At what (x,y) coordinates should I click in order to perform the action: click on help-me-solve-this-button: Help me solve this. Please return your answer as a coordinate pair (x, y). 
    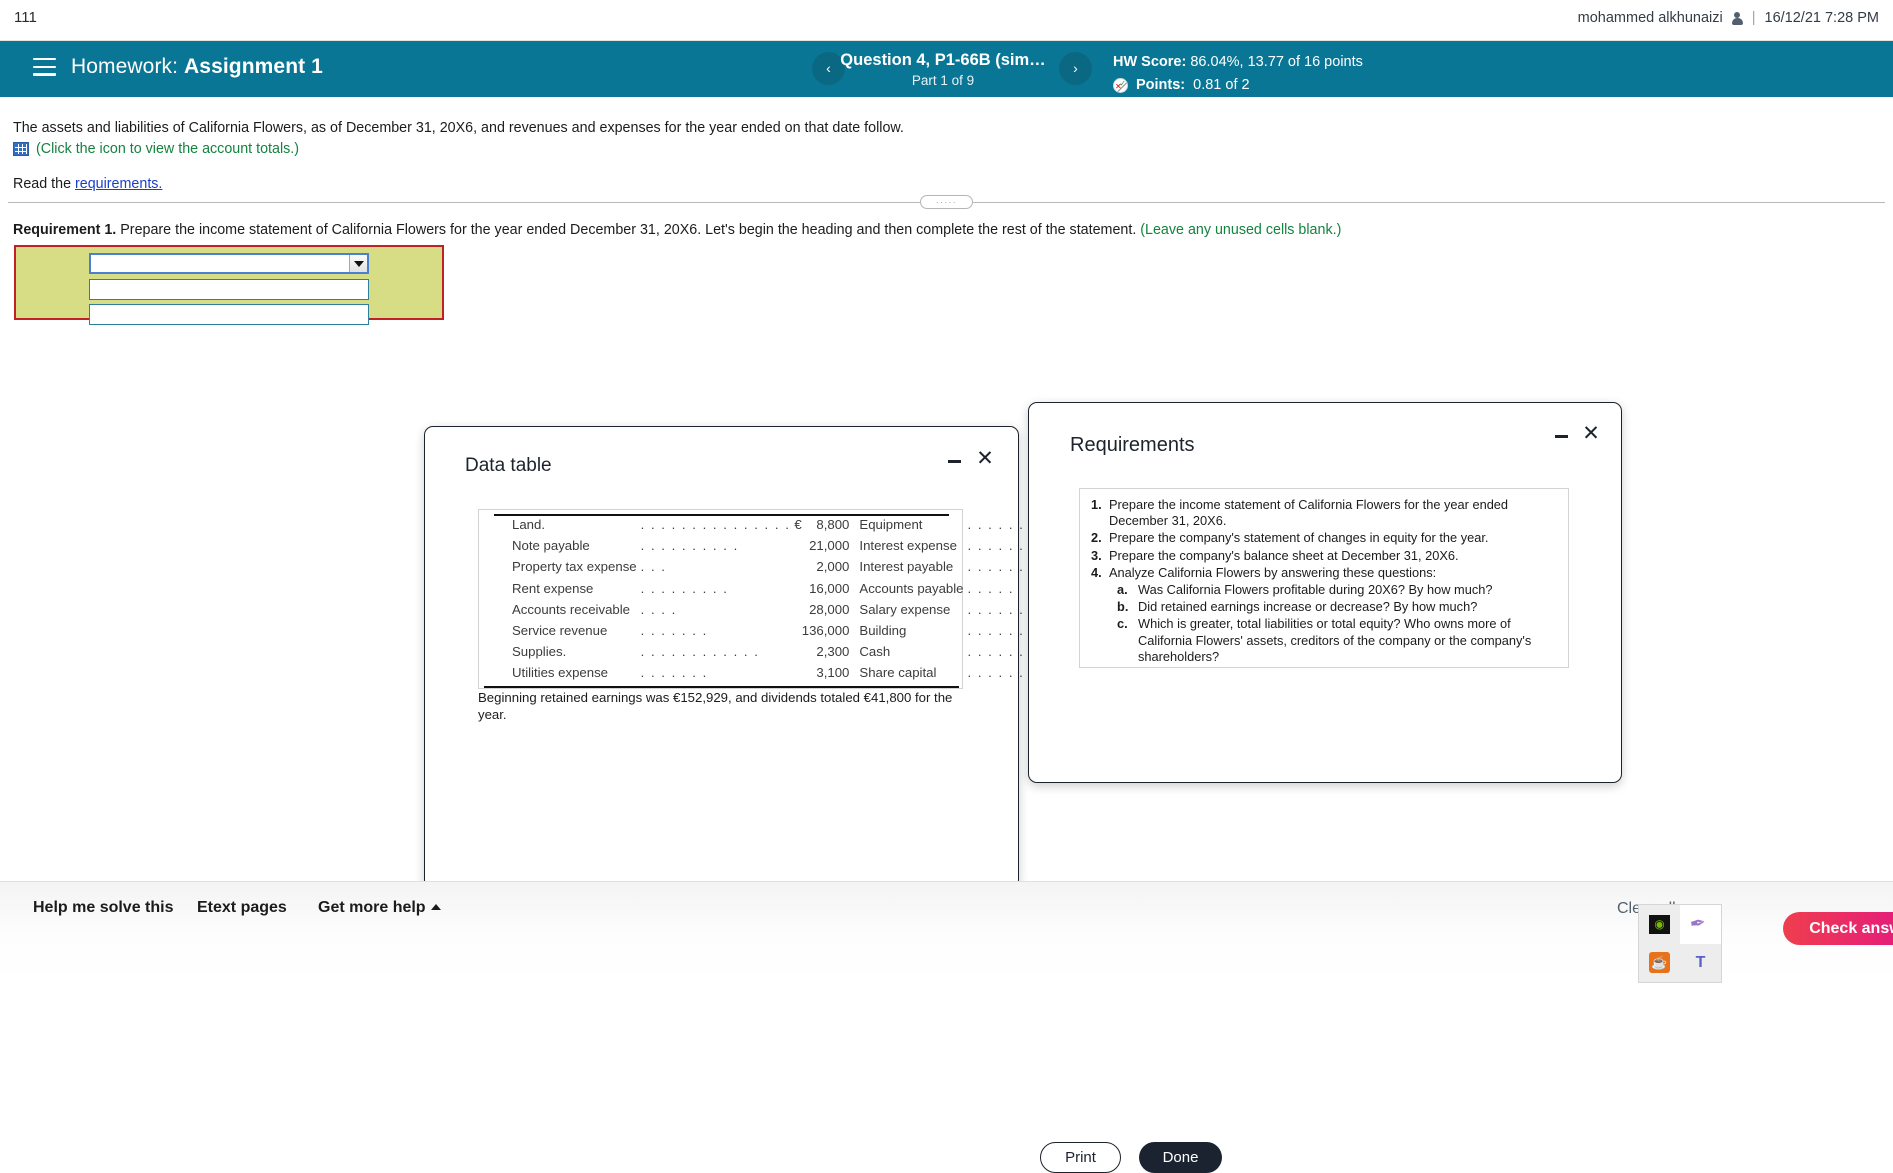
    Looking at the image, I should click on (103, 908).